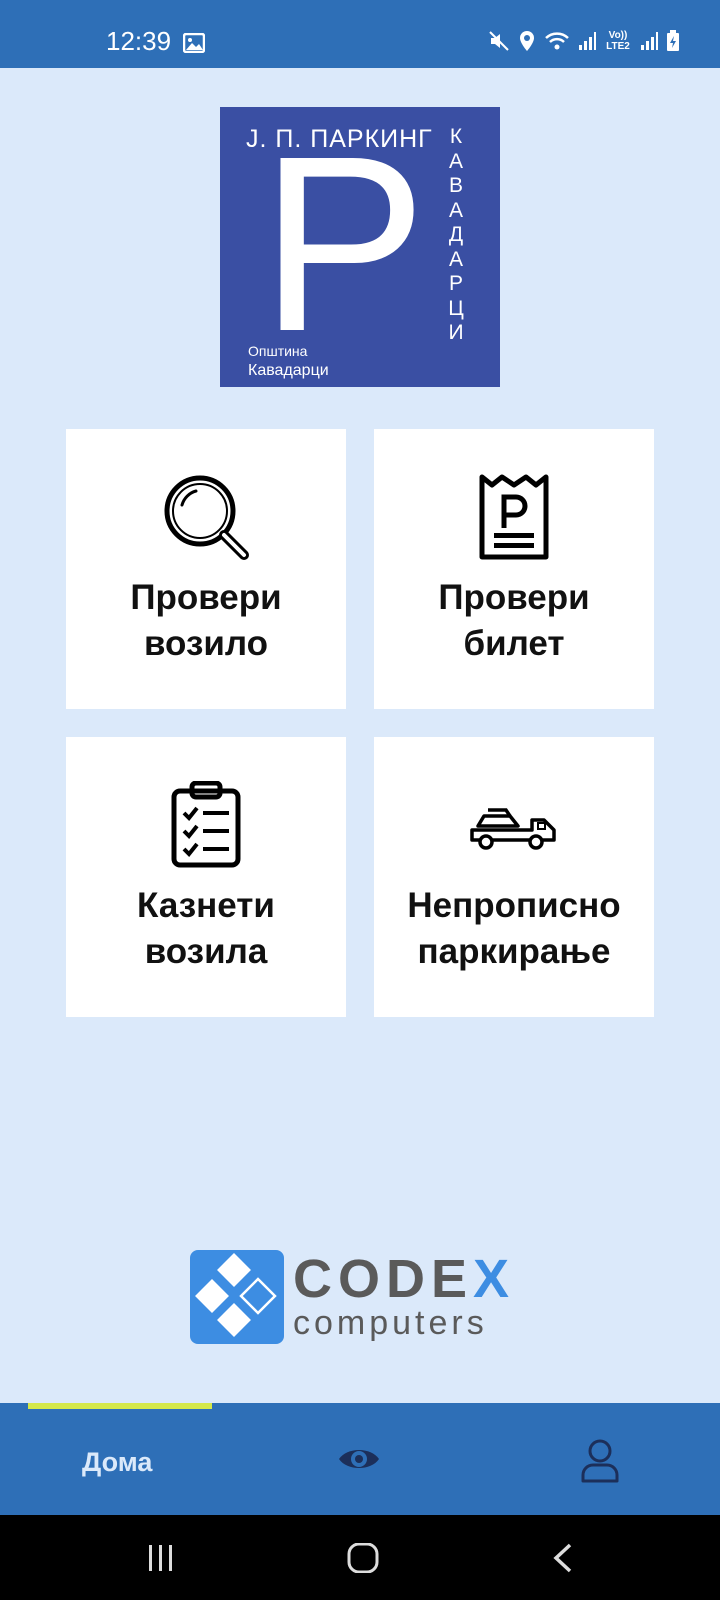 This screenshot has width=720, height=1600. Describe the element at coordinates (499, 41) in the screenshot. I see `mute-icon` at that location.